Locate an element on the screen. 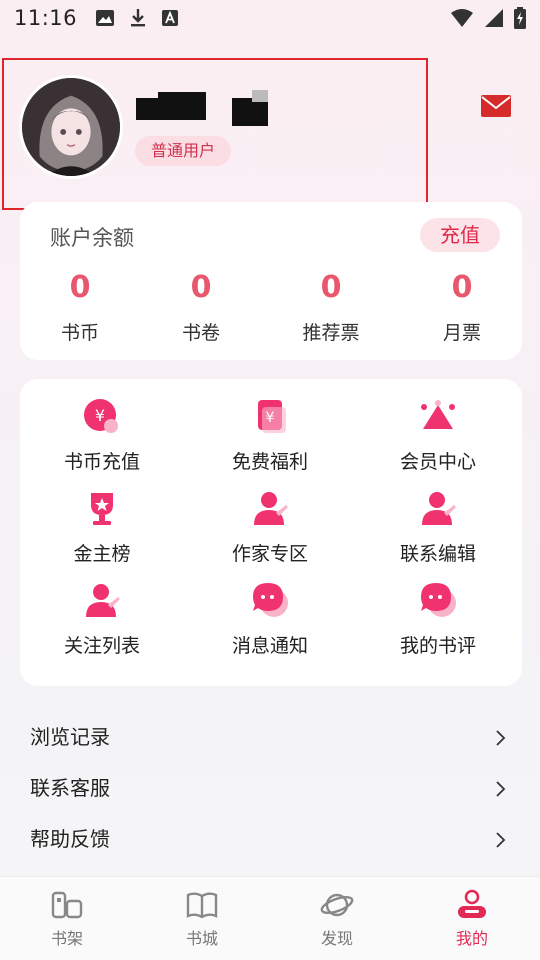 The width and height of the screenshot is (540, 960). battery-icon is located at coordinates (520, 18).